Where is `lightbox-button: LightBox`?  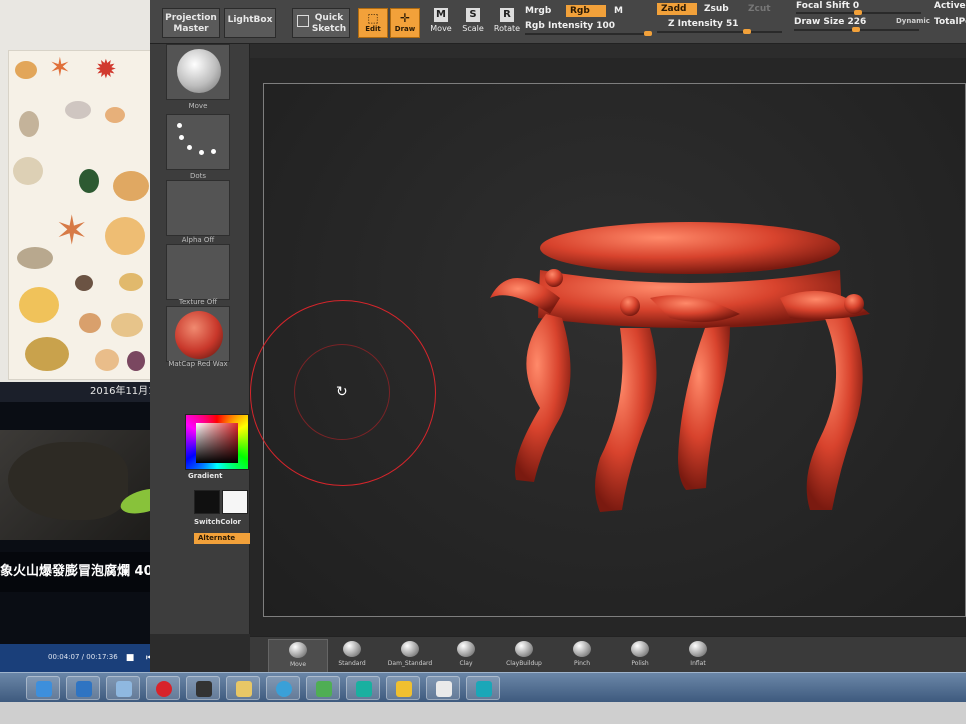 lightbox-button: LightBox is located at coordinates (250, 23).